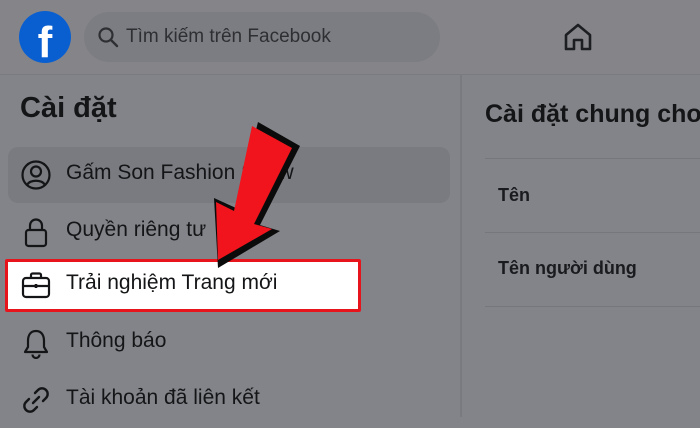 Image resolution: width=700 pixels, height=428 pixels. Describe the element at coordinates (136, 229) in the screenshot. I see `sidebar-item-label: Quyền riêng tư` at that location.